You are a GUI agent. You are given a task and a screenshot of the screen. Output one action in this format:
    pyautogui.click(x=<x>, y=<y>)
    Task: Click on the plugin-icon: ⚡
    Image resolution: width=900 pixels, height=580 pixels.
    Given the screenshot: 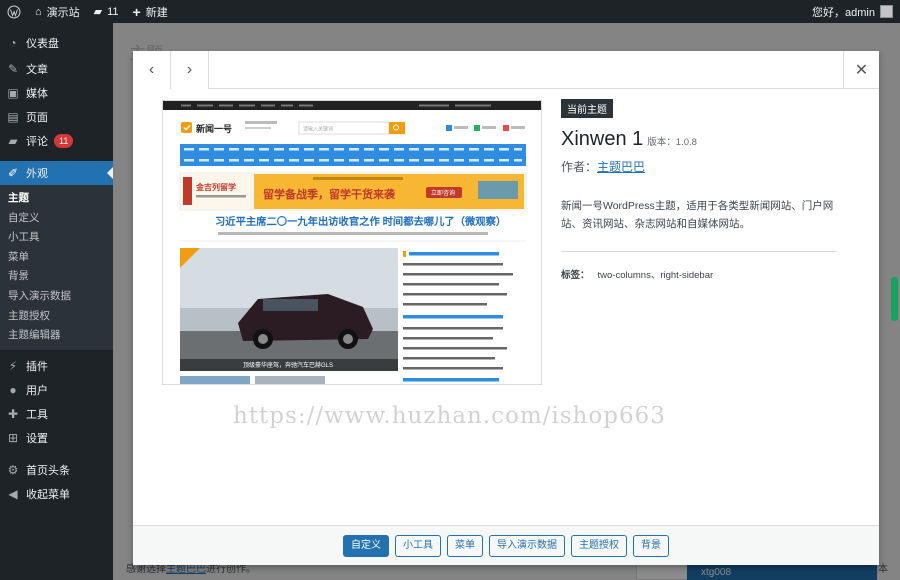 What is the action you would take?
    pyautogui.click(x=13, y=365)
    